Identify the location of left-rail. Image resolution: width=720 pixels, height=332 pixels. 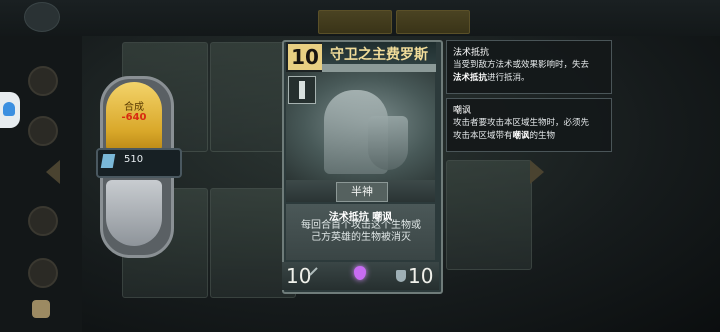
(41, 184).